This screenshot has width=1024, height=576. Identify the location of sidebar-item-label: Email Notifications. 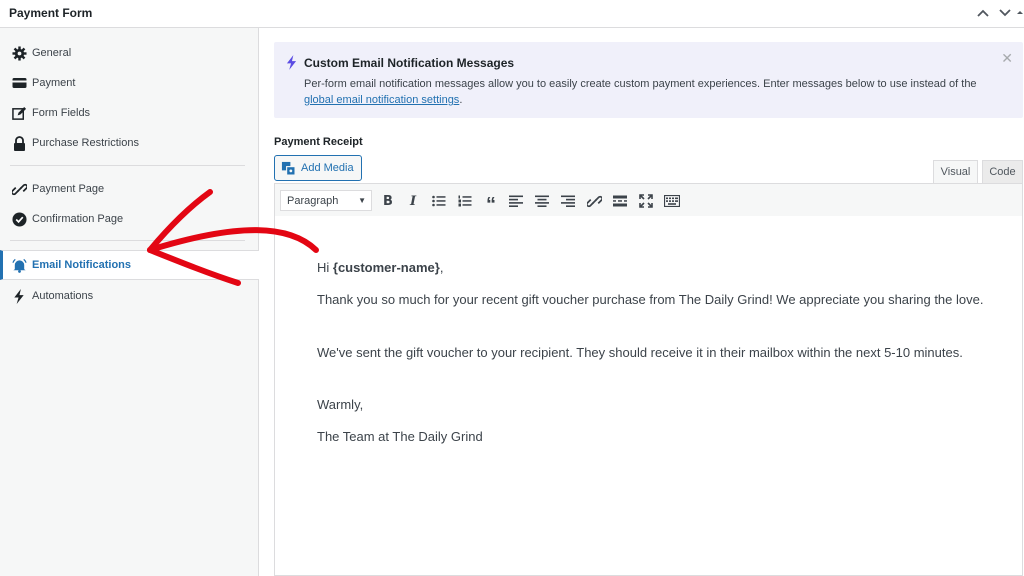
(82, 265).